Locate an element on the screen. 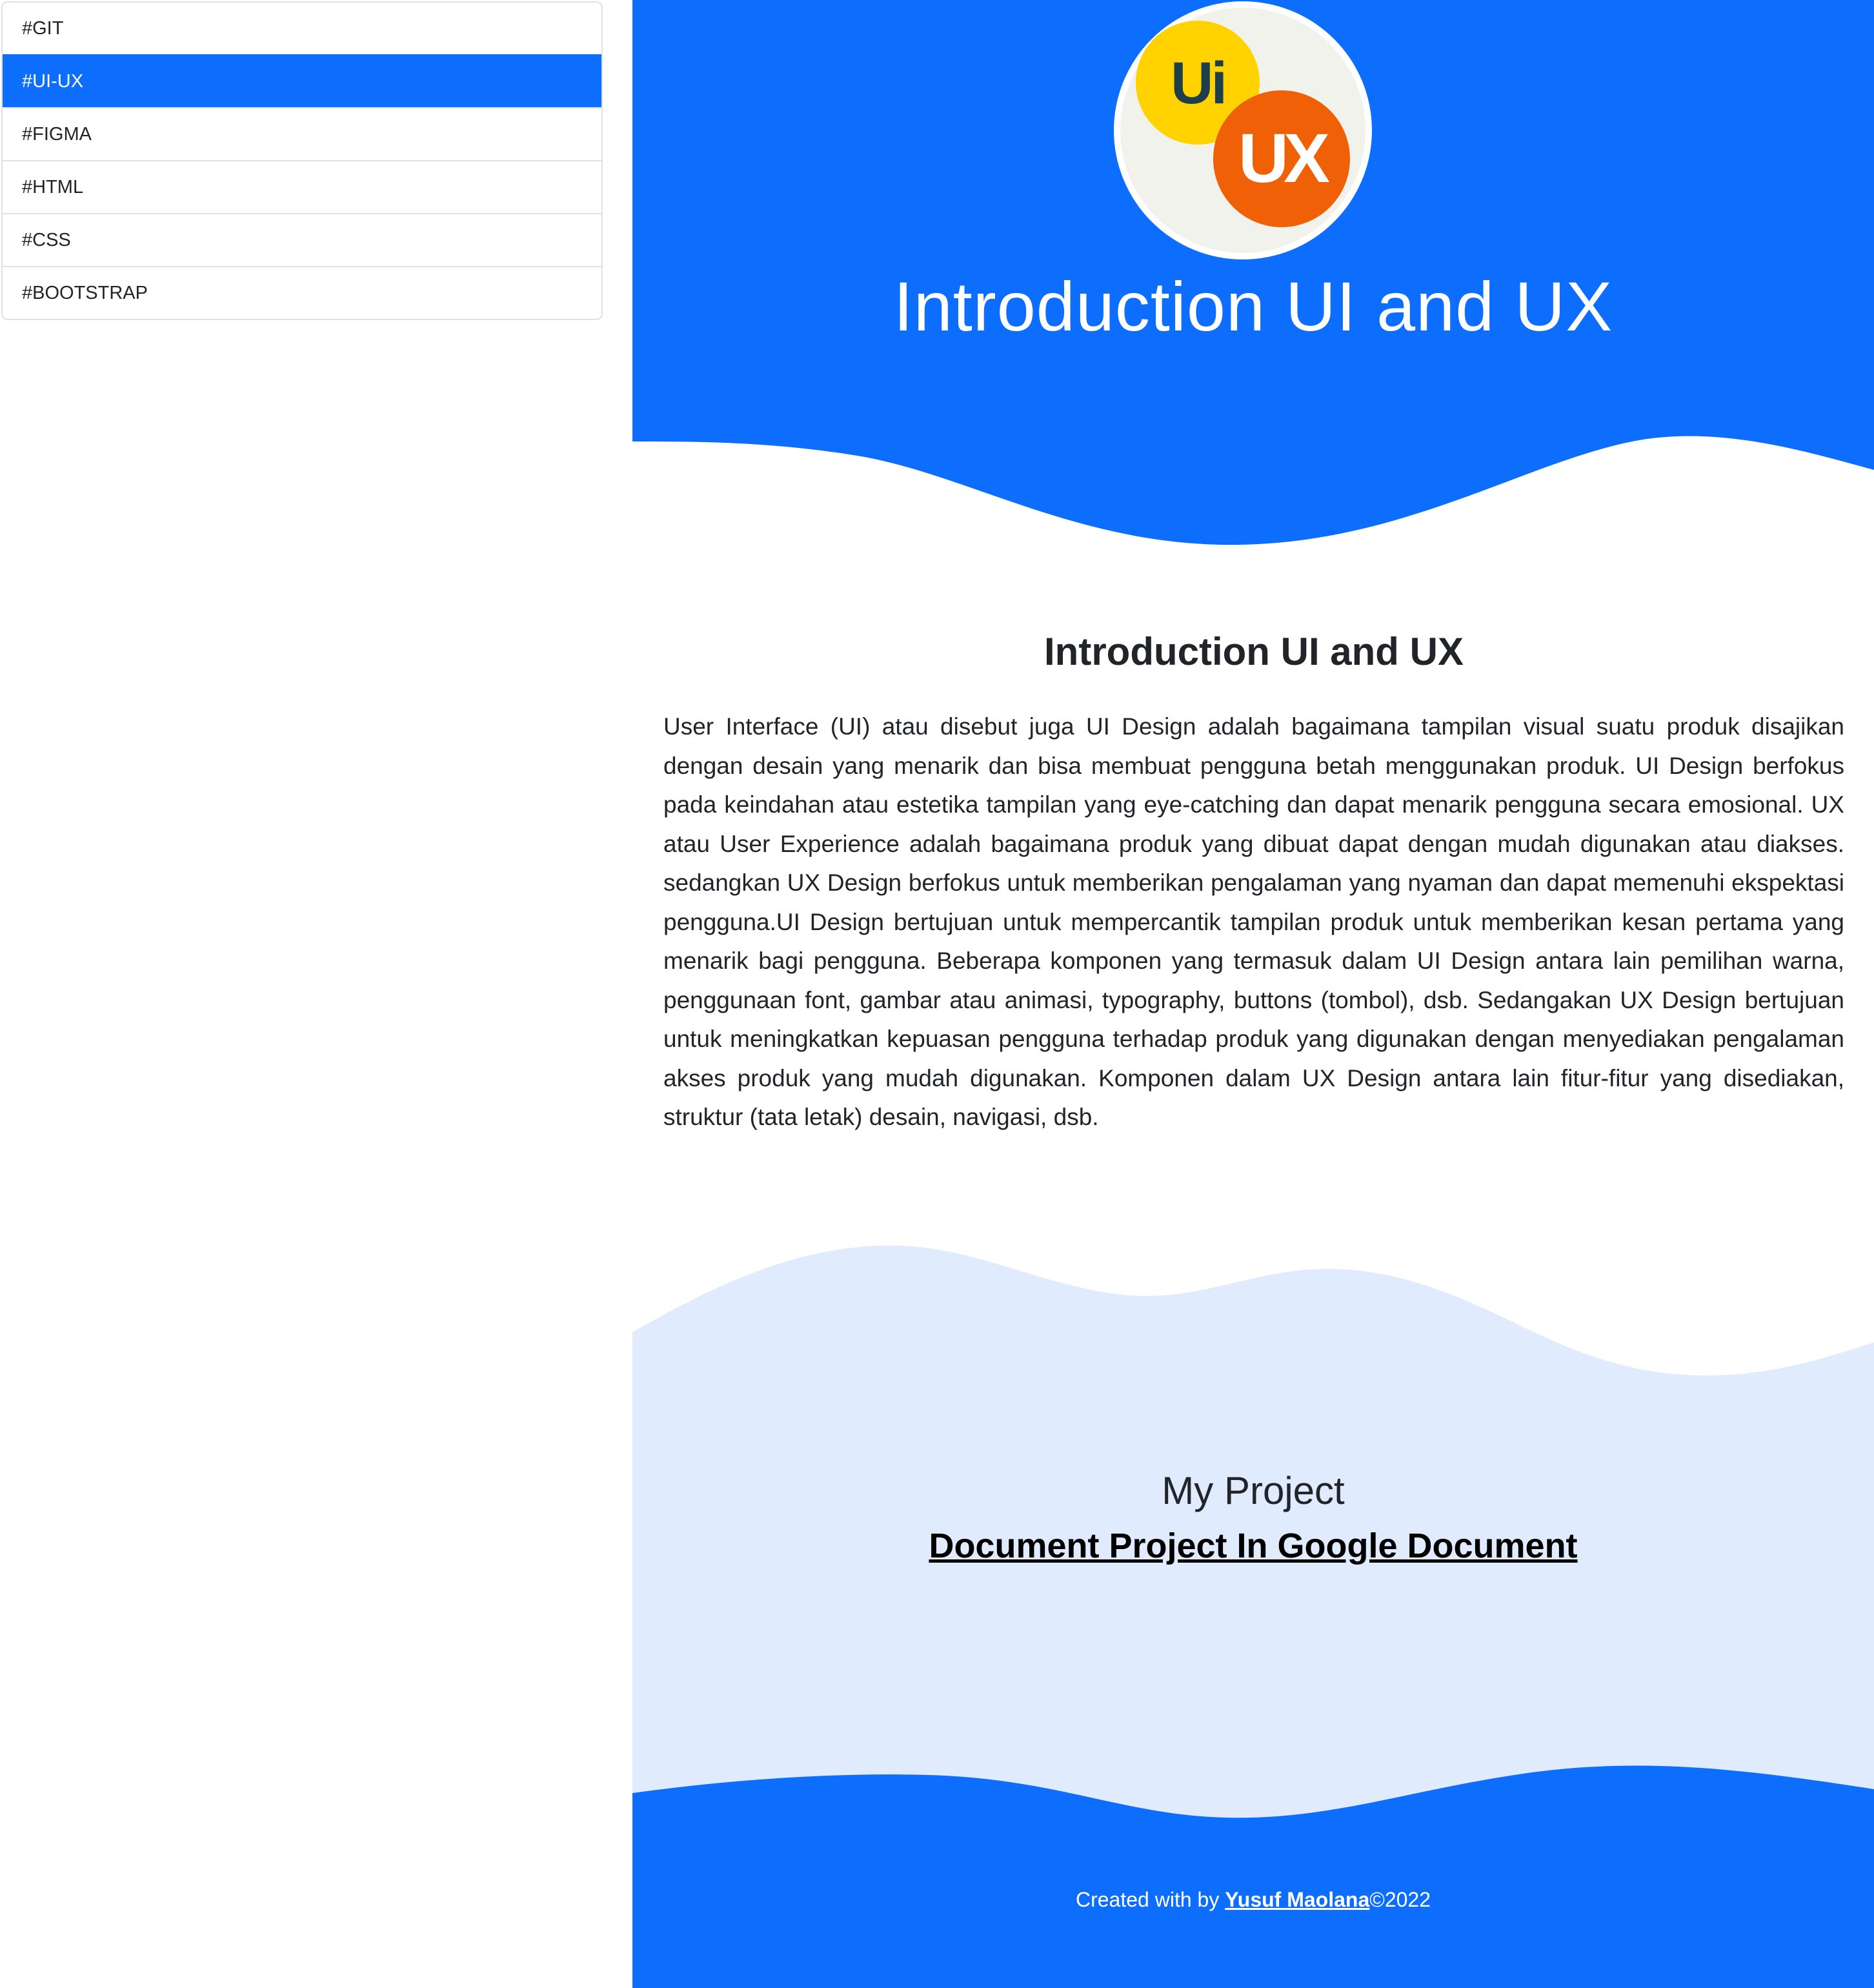 Image resolution: width=1874 pixels, height=1988 pixels. footer-credit: Created with by Yusuf Maolana©2022 is located at coordinates (1253, 1900).